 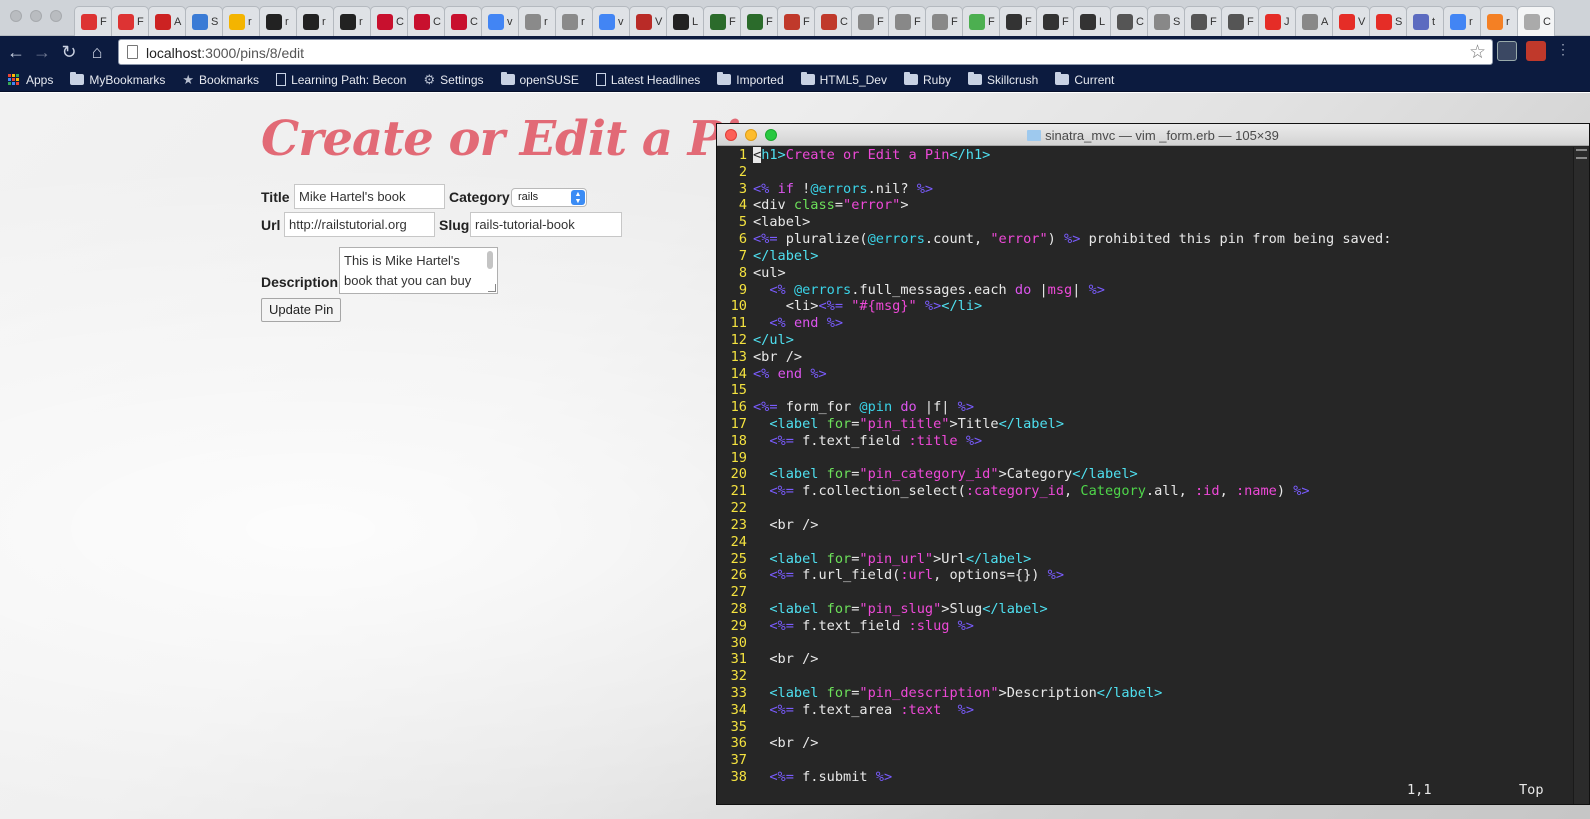 What do you see at coordinates (1507, 51) in the screenshot?
I see `extension-icon` at bounding box center [1507, 51].